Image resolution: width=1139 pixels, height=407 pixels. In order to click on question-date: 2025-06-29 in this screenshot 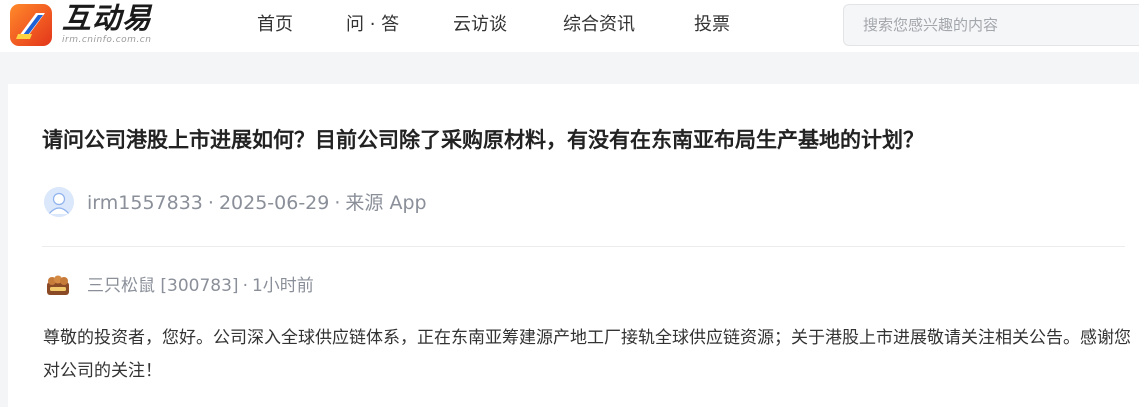, I will do `click(274, 203)`.